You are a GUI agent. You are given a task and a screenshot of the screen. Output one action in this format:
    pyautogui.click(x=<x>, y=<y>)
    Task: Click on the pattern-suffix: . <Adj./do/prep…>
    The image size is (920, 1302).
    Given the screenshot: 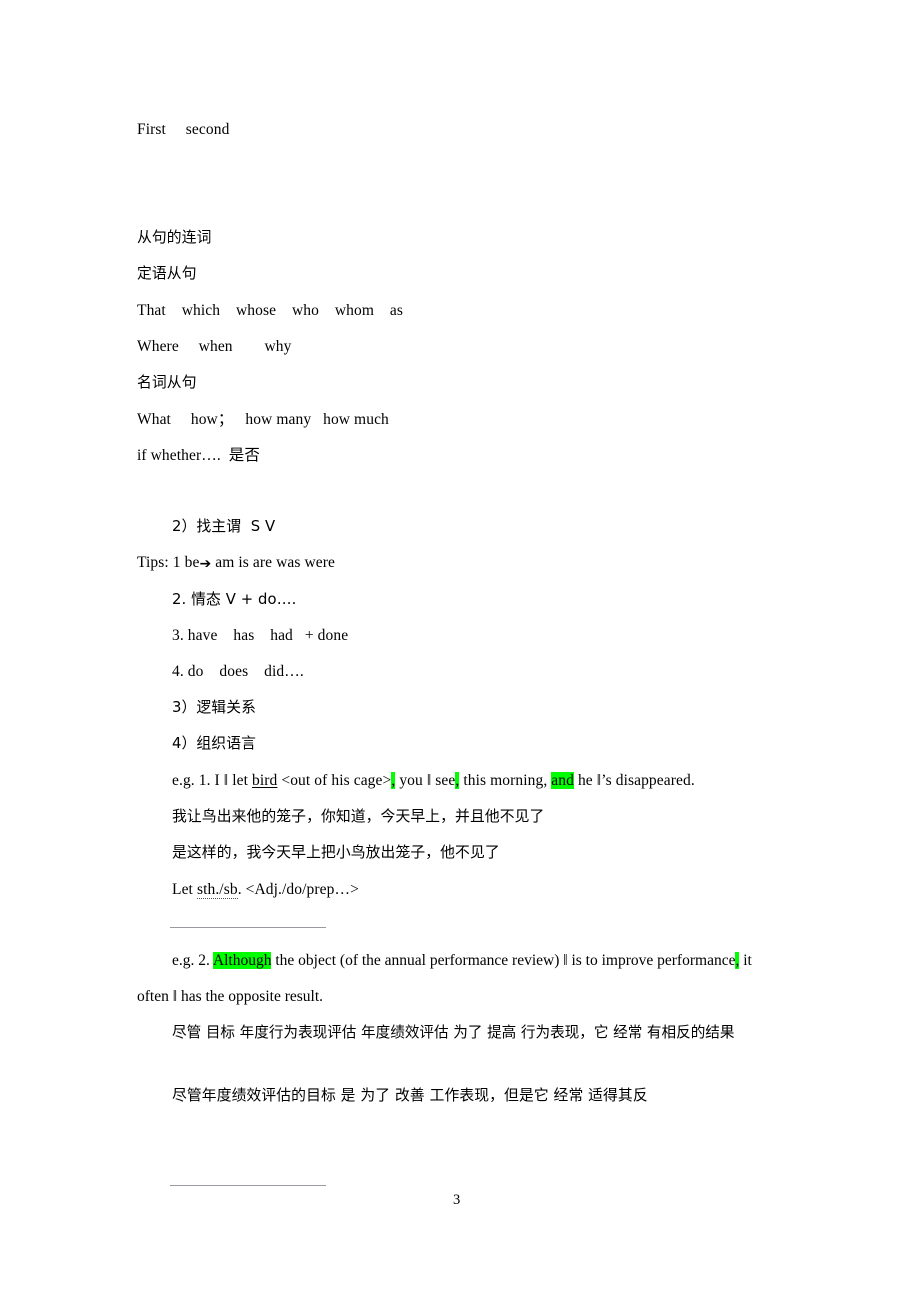 What is the action you would take?
    pyautogui.click(x=298, y=889)
    